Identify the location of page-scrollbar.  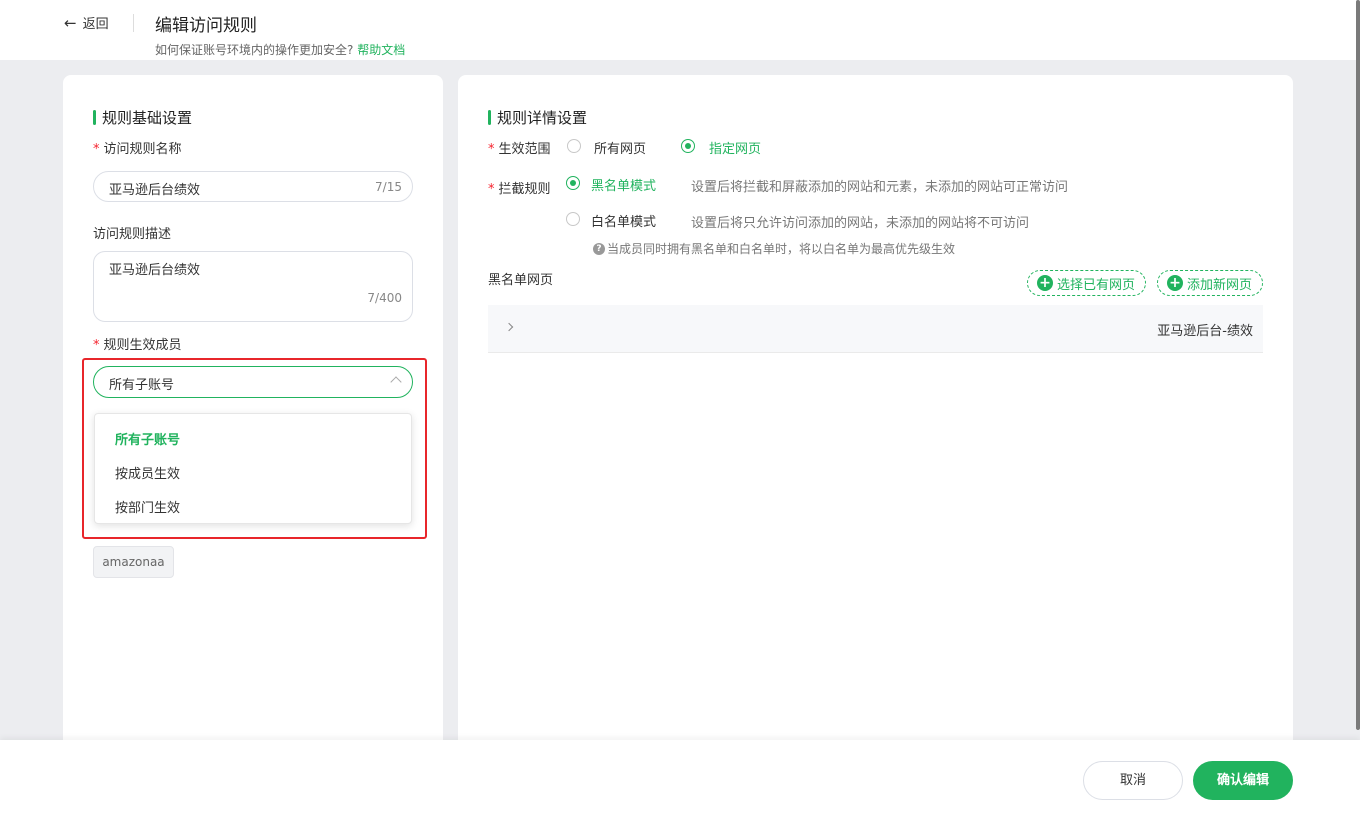
(1358, 365).